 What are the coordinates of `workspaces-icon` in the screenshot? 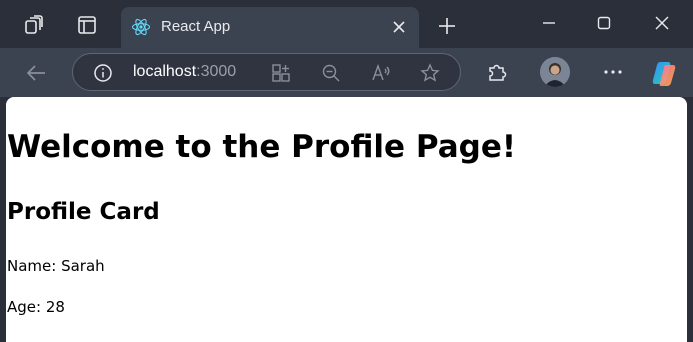 It's located at (34, 25).